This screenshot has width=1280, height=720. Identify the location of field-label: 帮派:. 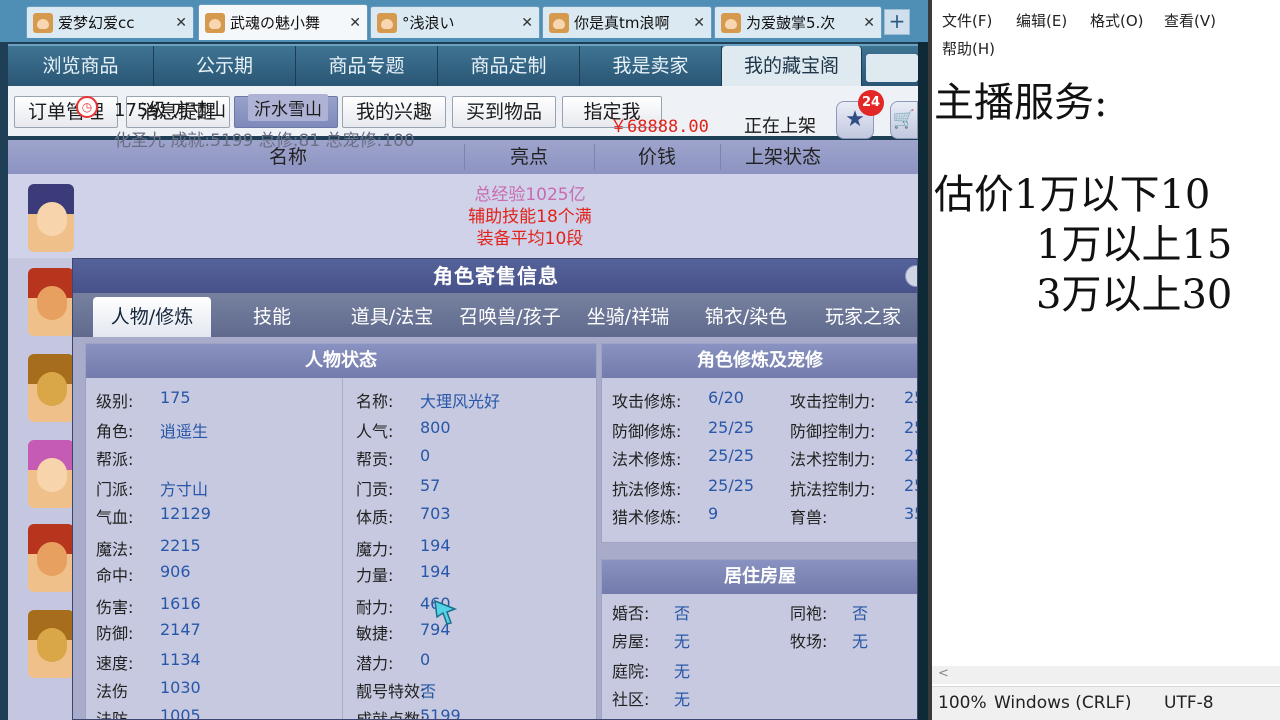
(115, 459).